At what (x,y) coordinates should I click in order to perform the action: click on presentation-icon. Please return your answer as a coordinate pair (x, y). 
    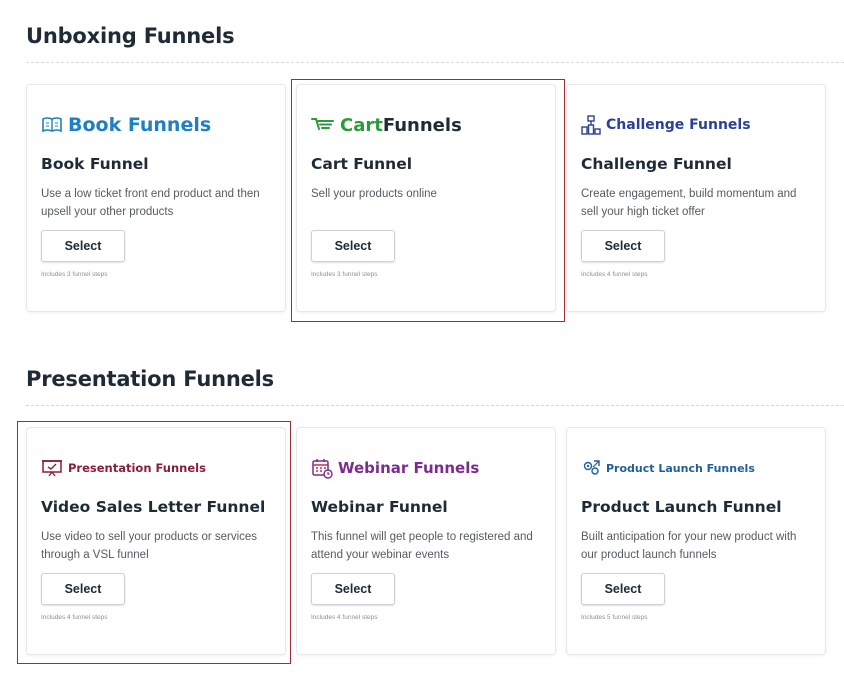
    Looking at the image, I should click on (52, 468).